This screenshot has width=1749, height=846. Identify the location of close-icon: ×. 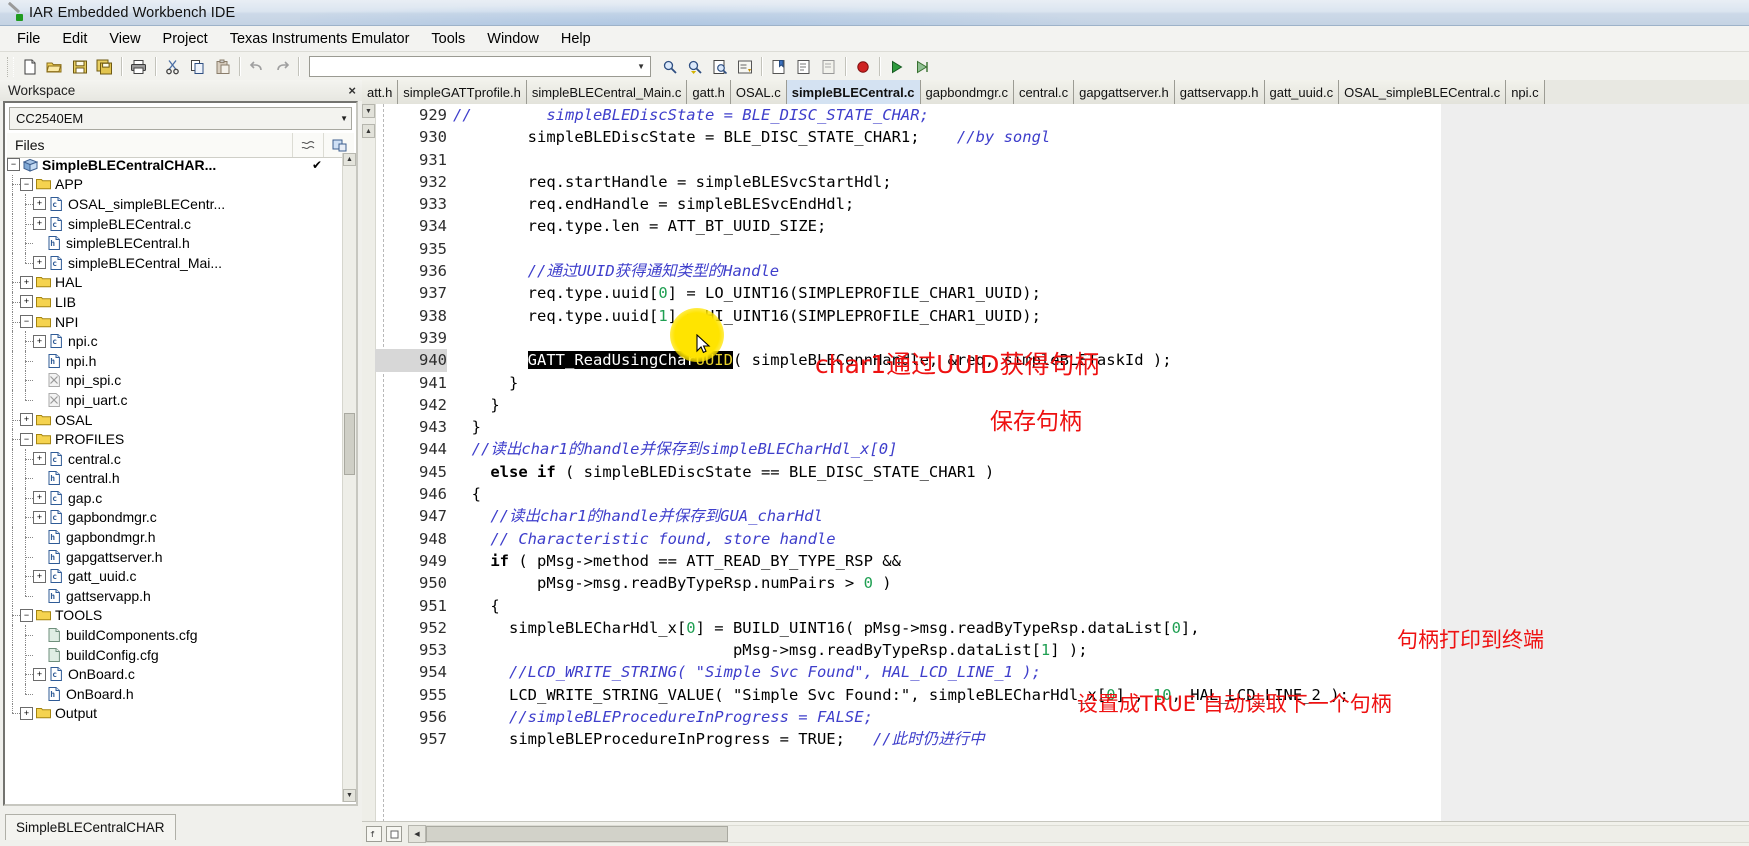
(352, 90).